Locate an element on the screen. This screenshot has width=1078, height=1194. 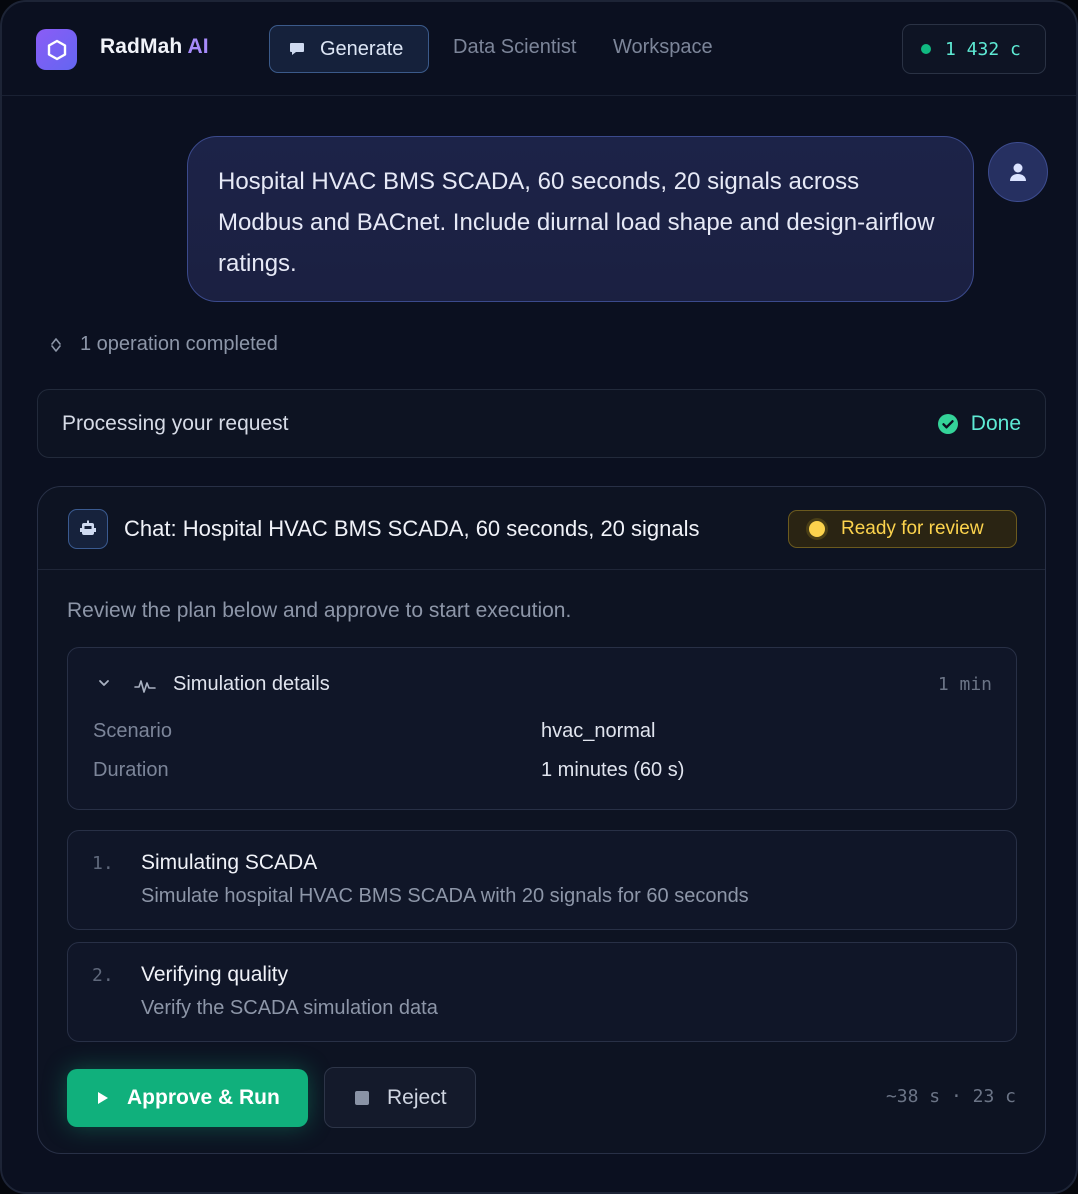
nav-tab-data-scientist: Data Scientist is located at coordinates (514, 47).